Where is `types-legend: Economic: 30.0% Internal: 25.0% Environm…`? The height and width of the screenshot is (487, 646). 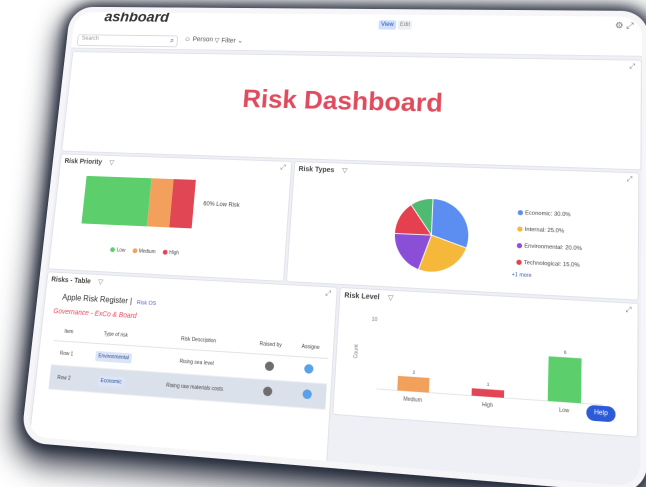
types-legend: Economic: 30.0% Internal: 25.0% Environm… is located at coordinates (549, 245).